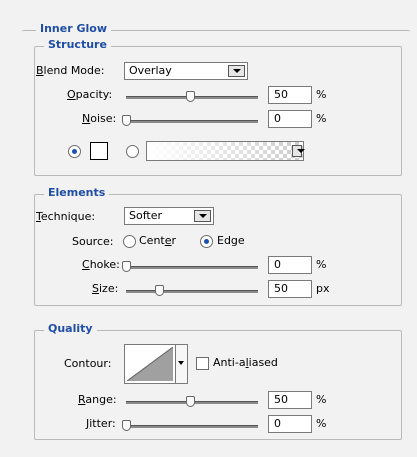 The width and height of the screenshot is (417, 457). Describe the element at coordinates (290, 289) in the screenshot. I see `size-field: 50` at that location.